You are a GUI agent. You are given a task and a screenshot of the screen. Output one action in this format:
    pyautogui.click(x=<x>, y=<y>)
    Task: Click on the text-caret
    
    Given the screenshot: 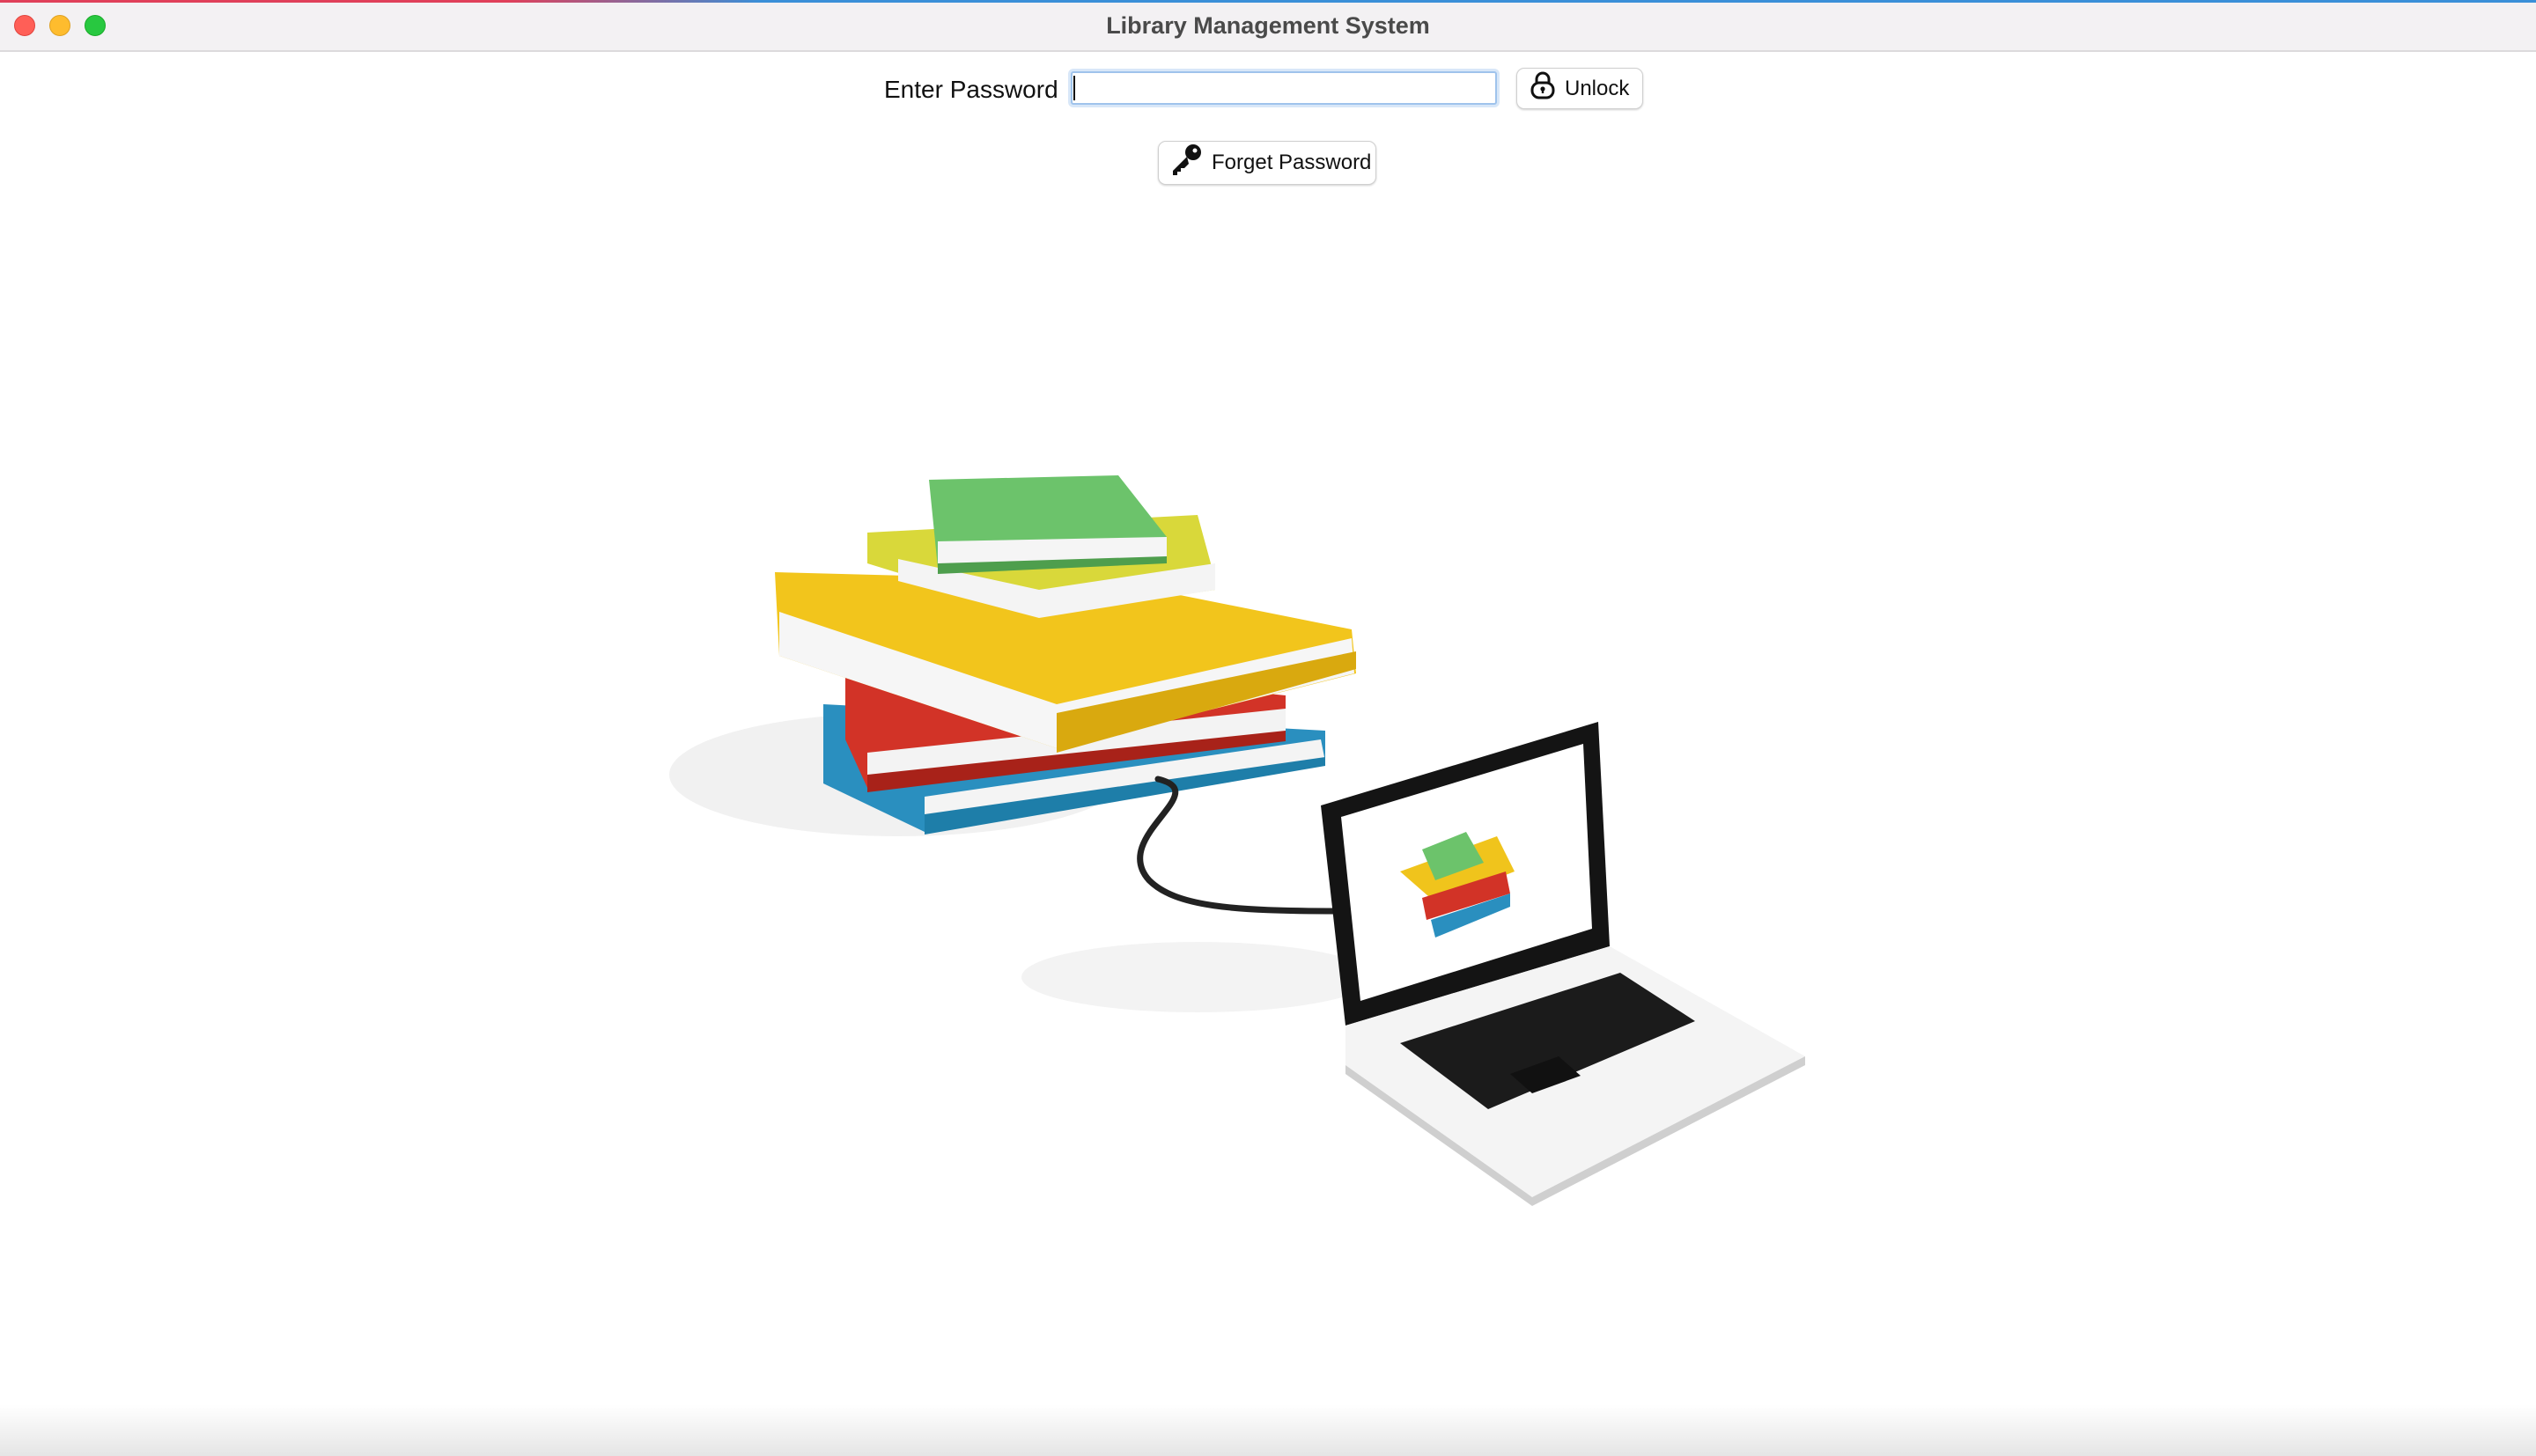 What is the action you would take?
    pyautogui.click(x=1074, y=88)
    